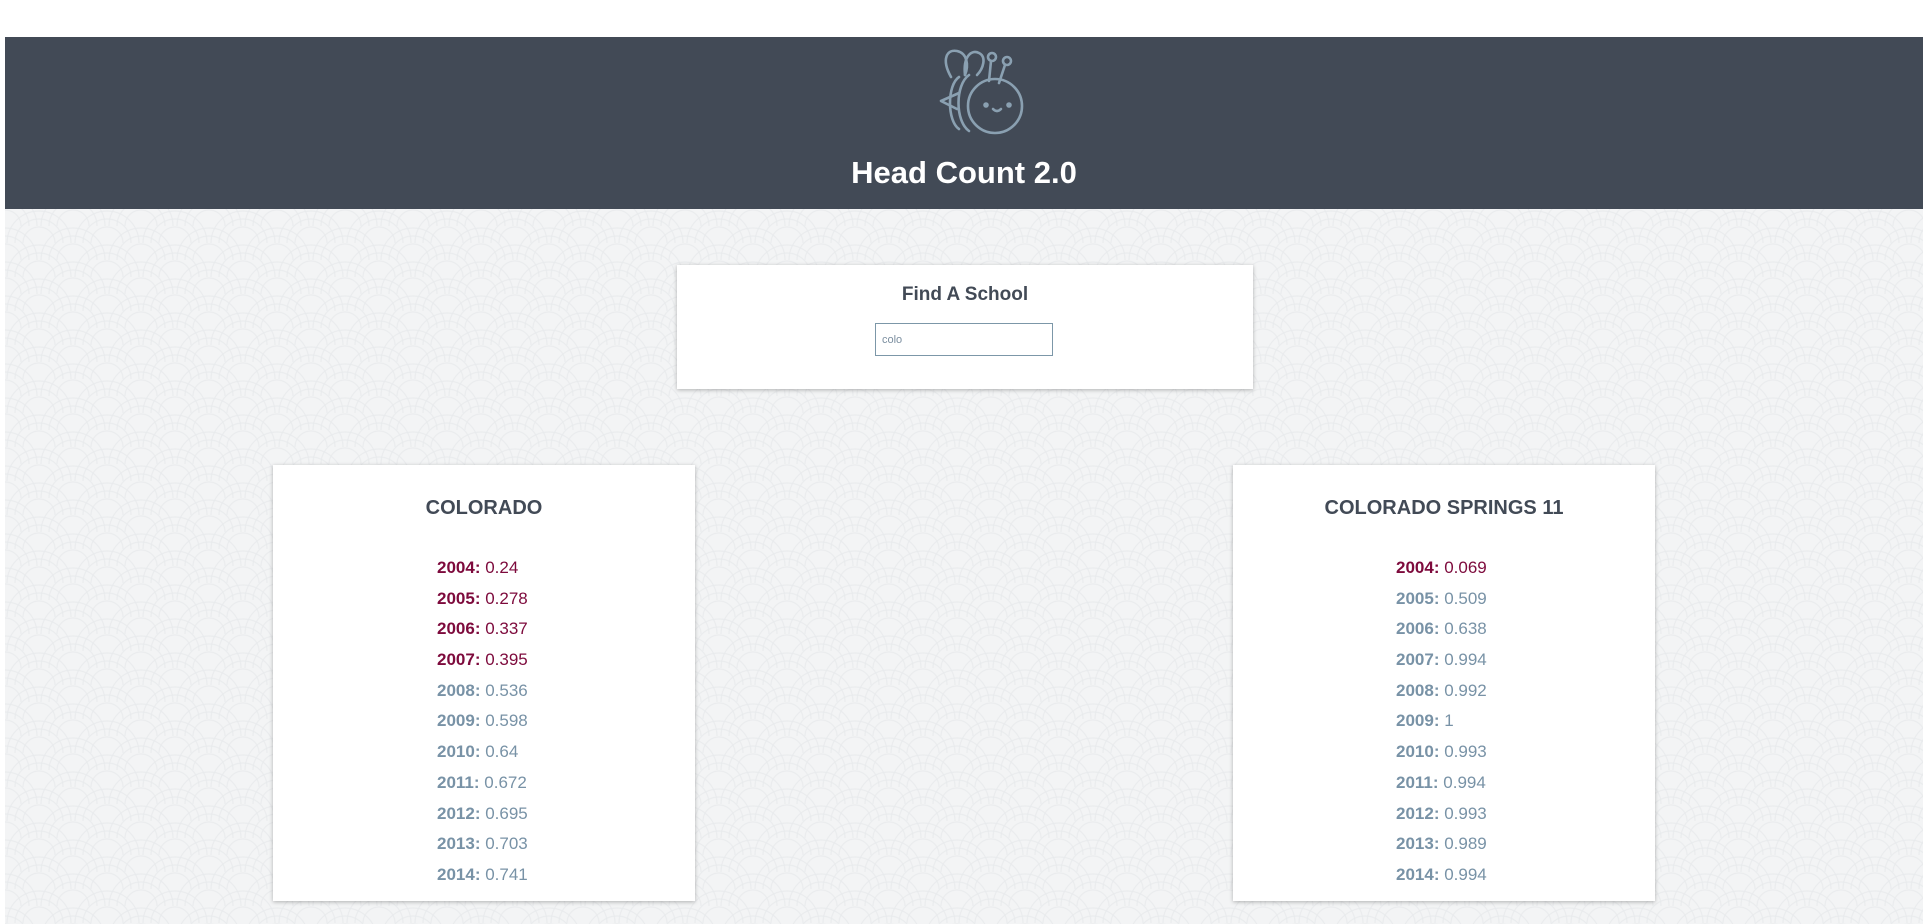  What do you see at coordinates (505, 782) in the screenshot?
I see `year-value: 0.672` at bounding box center [505, 782].